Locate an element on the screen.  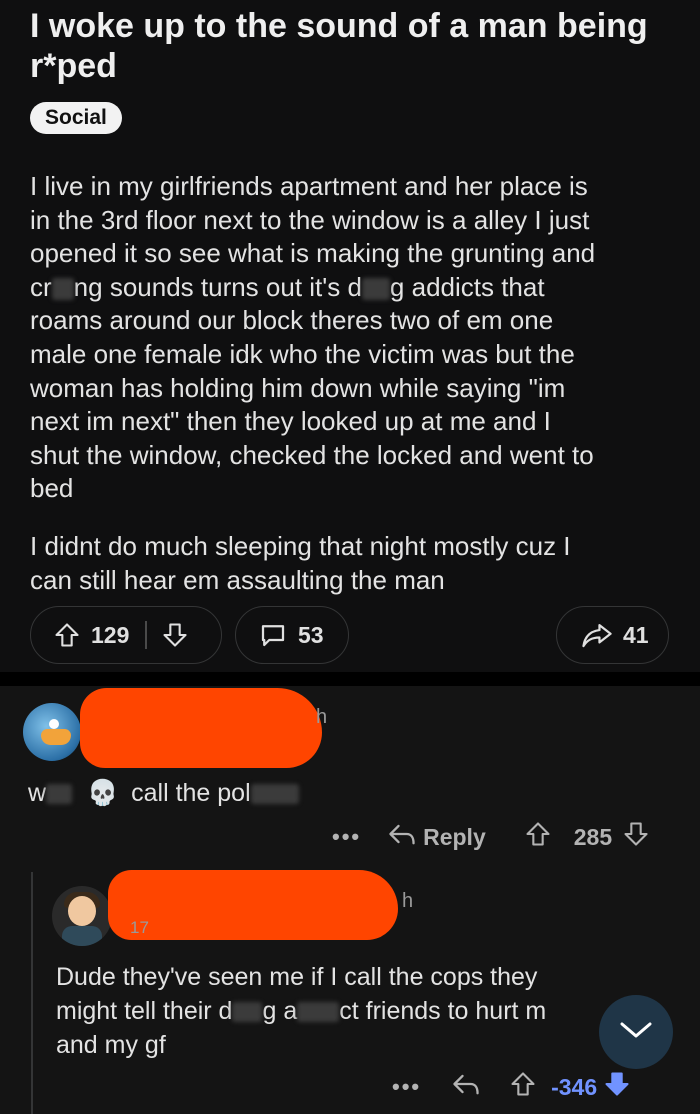
section-divider is located at coordinates (350, 679).